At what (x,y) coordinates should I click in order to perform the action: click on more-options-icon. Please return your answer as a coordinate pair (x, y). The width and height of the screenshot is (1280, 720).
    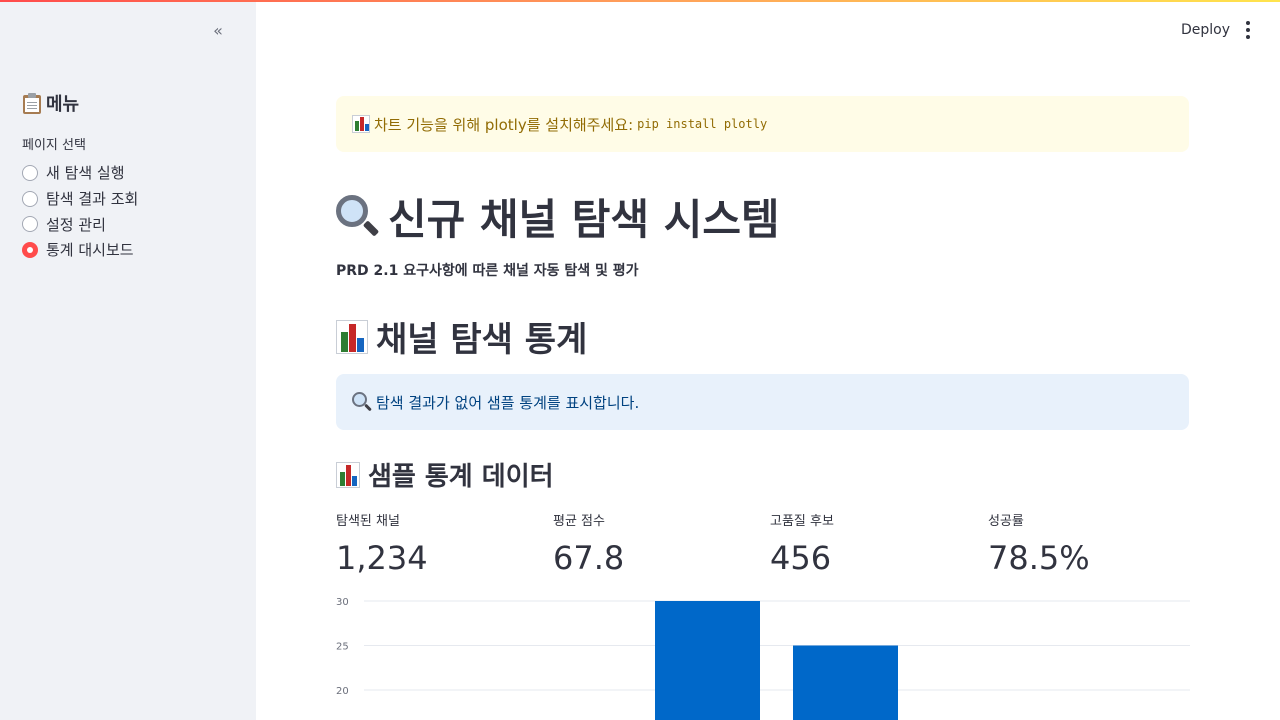
    Looking at the image, I should click on (1248, 30).